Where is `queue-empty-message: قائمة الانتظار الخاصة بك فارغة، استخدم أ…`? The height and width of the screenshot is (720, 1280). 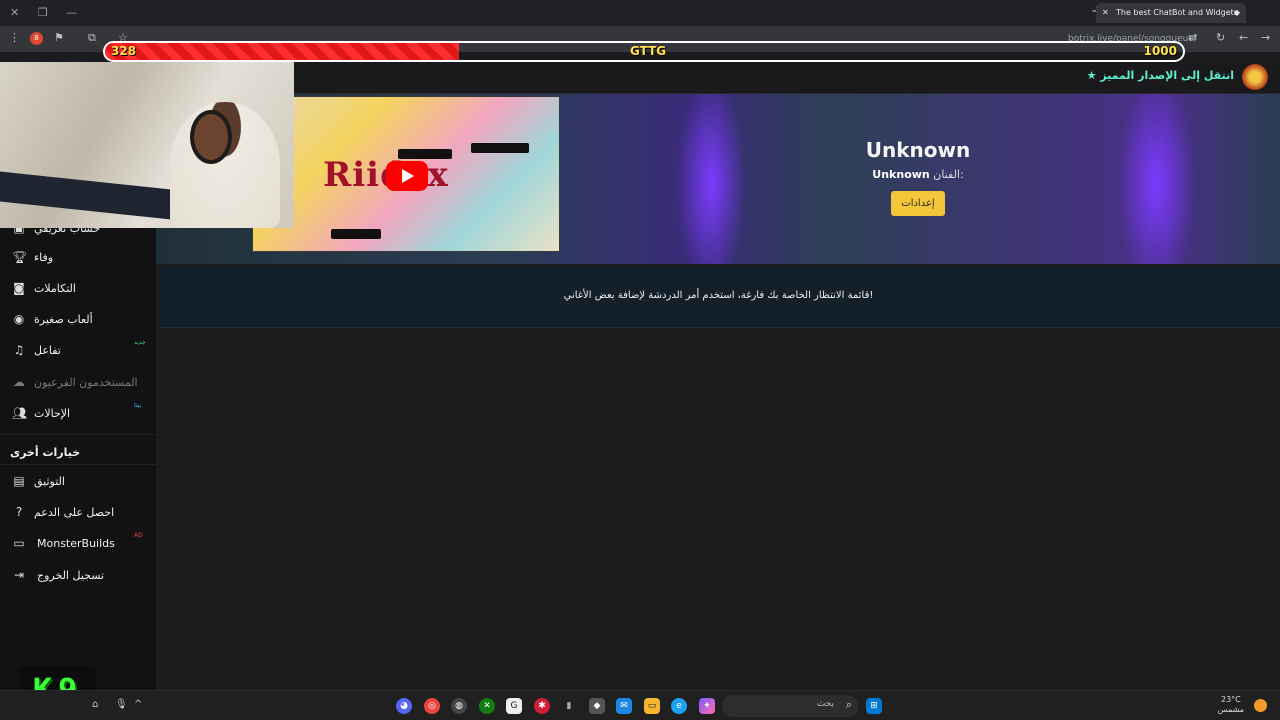
queue-empty-message: قائمة الانتظار الخاصة بك فارغة، استخدم أ… is located at coordinates (718, 295).